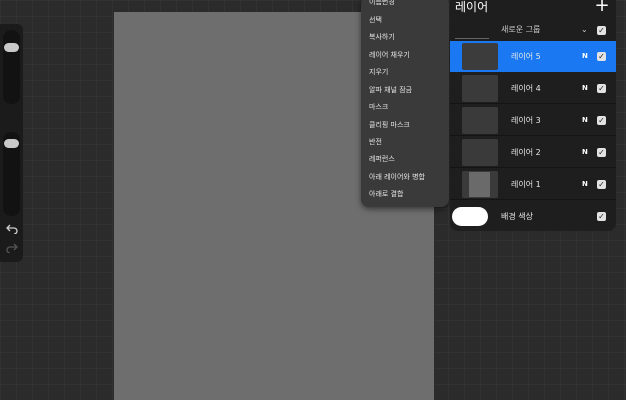 The height and width of the screenshot is (400, 626). Describe the element at coordinates (526, 56) in the screenshot. I see `layer-name: 레이어 5` at that location.